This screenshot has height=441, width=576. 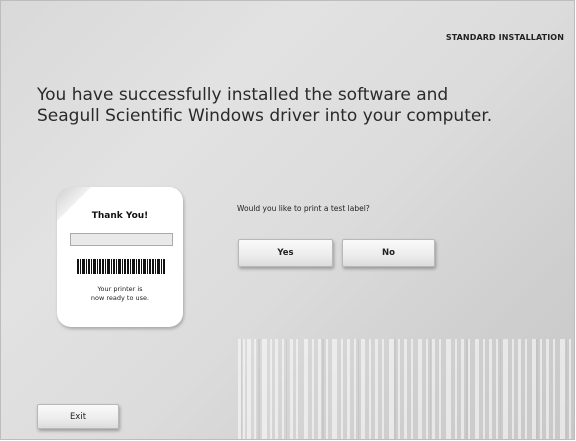 What do you see at coordinates (120, 216) in the screenshot?
I see `label-title: Thank You!` at bounding box center [120, 216].